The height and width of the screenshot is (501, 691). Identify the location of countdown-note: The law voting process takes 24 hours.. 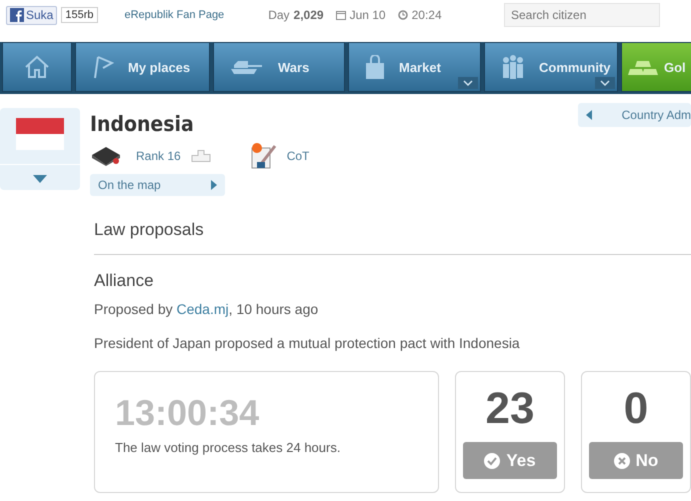
(227, 447).